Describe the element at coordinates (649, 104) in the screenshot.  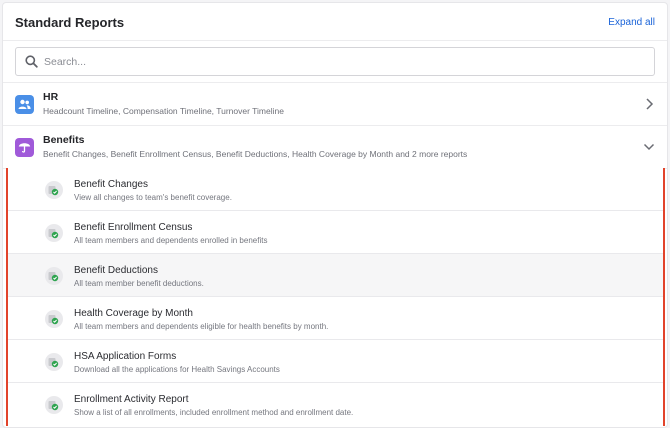
I see `chevron-right-icon` at that location.